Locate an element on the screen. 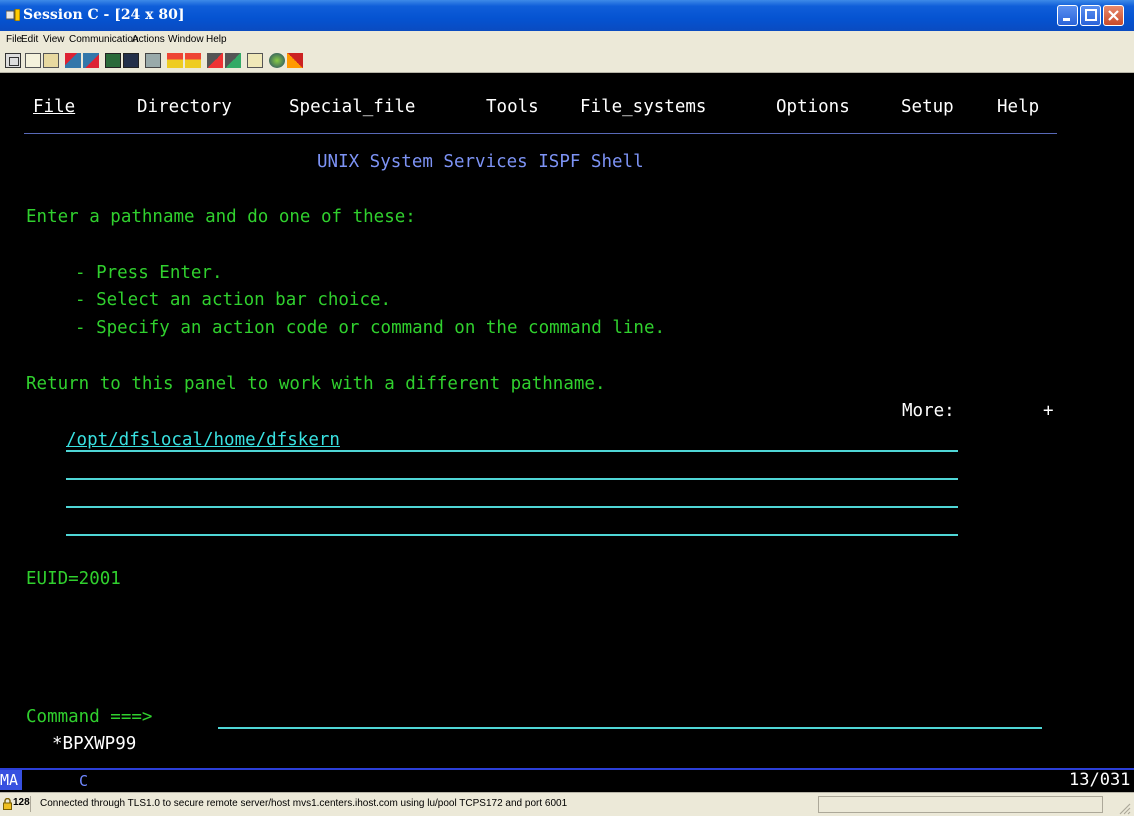 The height and width of the screenshot is (816, 1134). action-bar-tools: Tools is located at coordinates (512, 107).